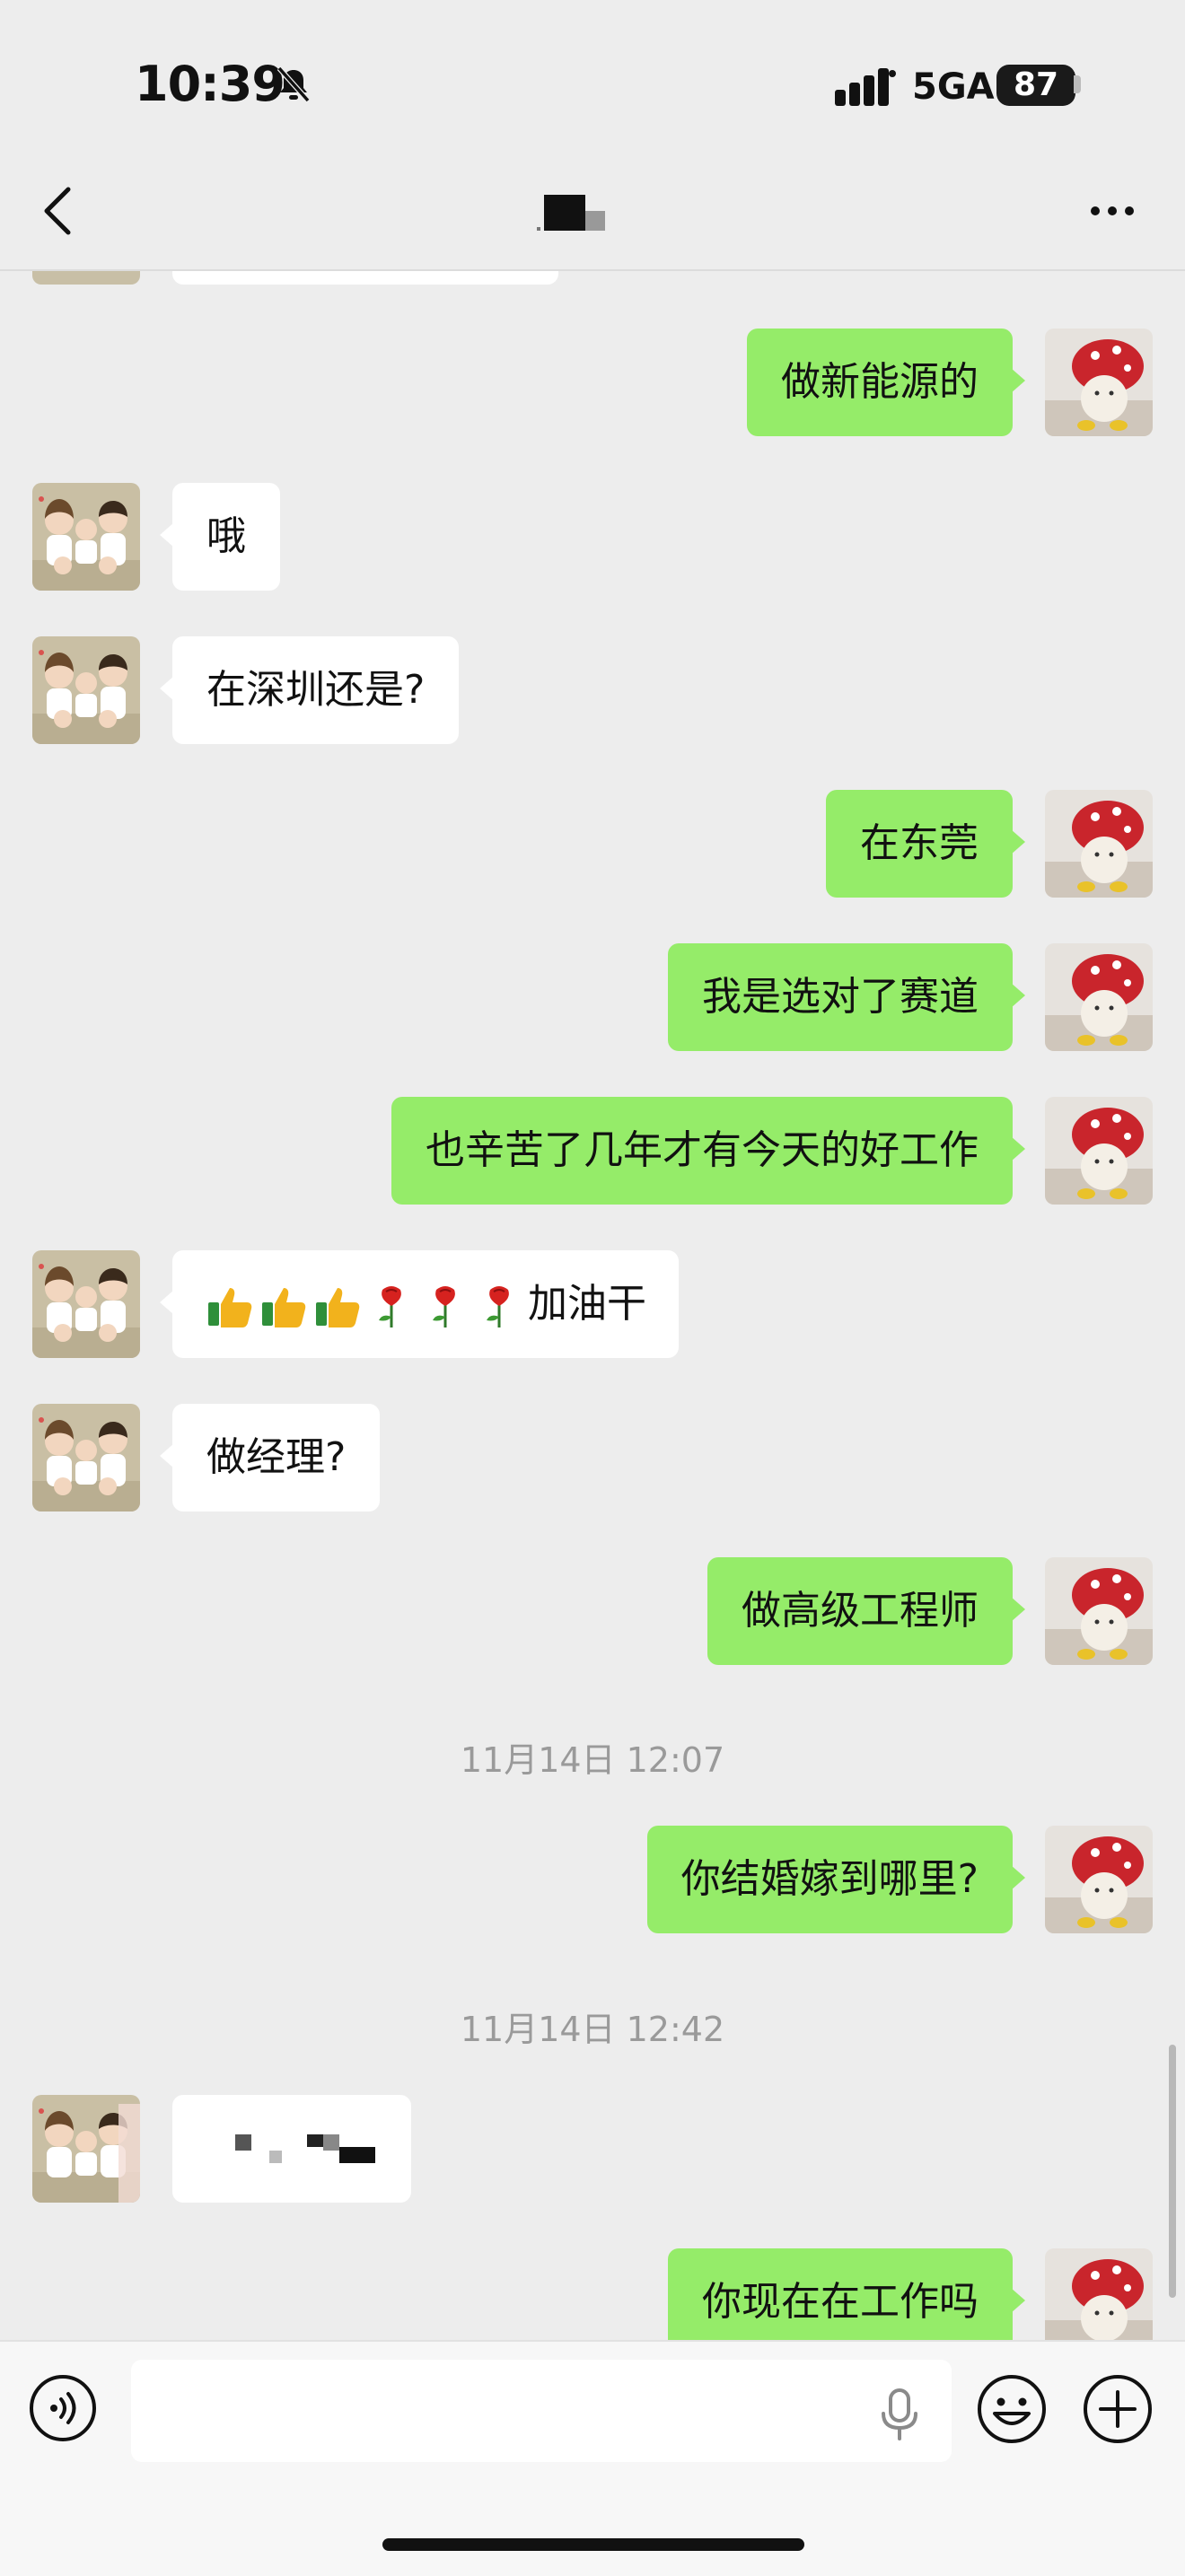 The height and width of the screenshot is (2576, 1185). I want to click on chat-header, so click(592, 214).